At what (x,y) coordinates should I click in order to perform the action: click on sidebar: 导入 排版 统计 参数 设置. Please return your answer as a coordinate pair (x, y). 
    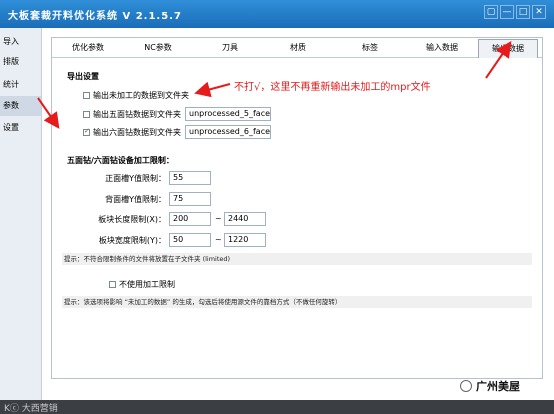
    Looking at the image, I should click on (21, 214).